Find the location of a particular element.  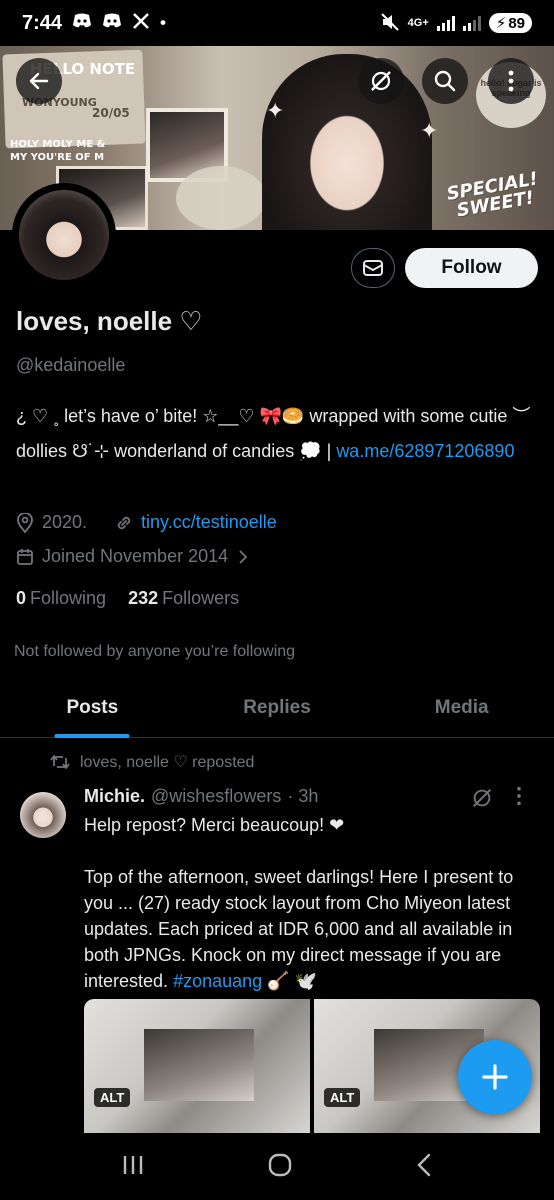

follow-button: Follow is located at coordinates (471, 268).